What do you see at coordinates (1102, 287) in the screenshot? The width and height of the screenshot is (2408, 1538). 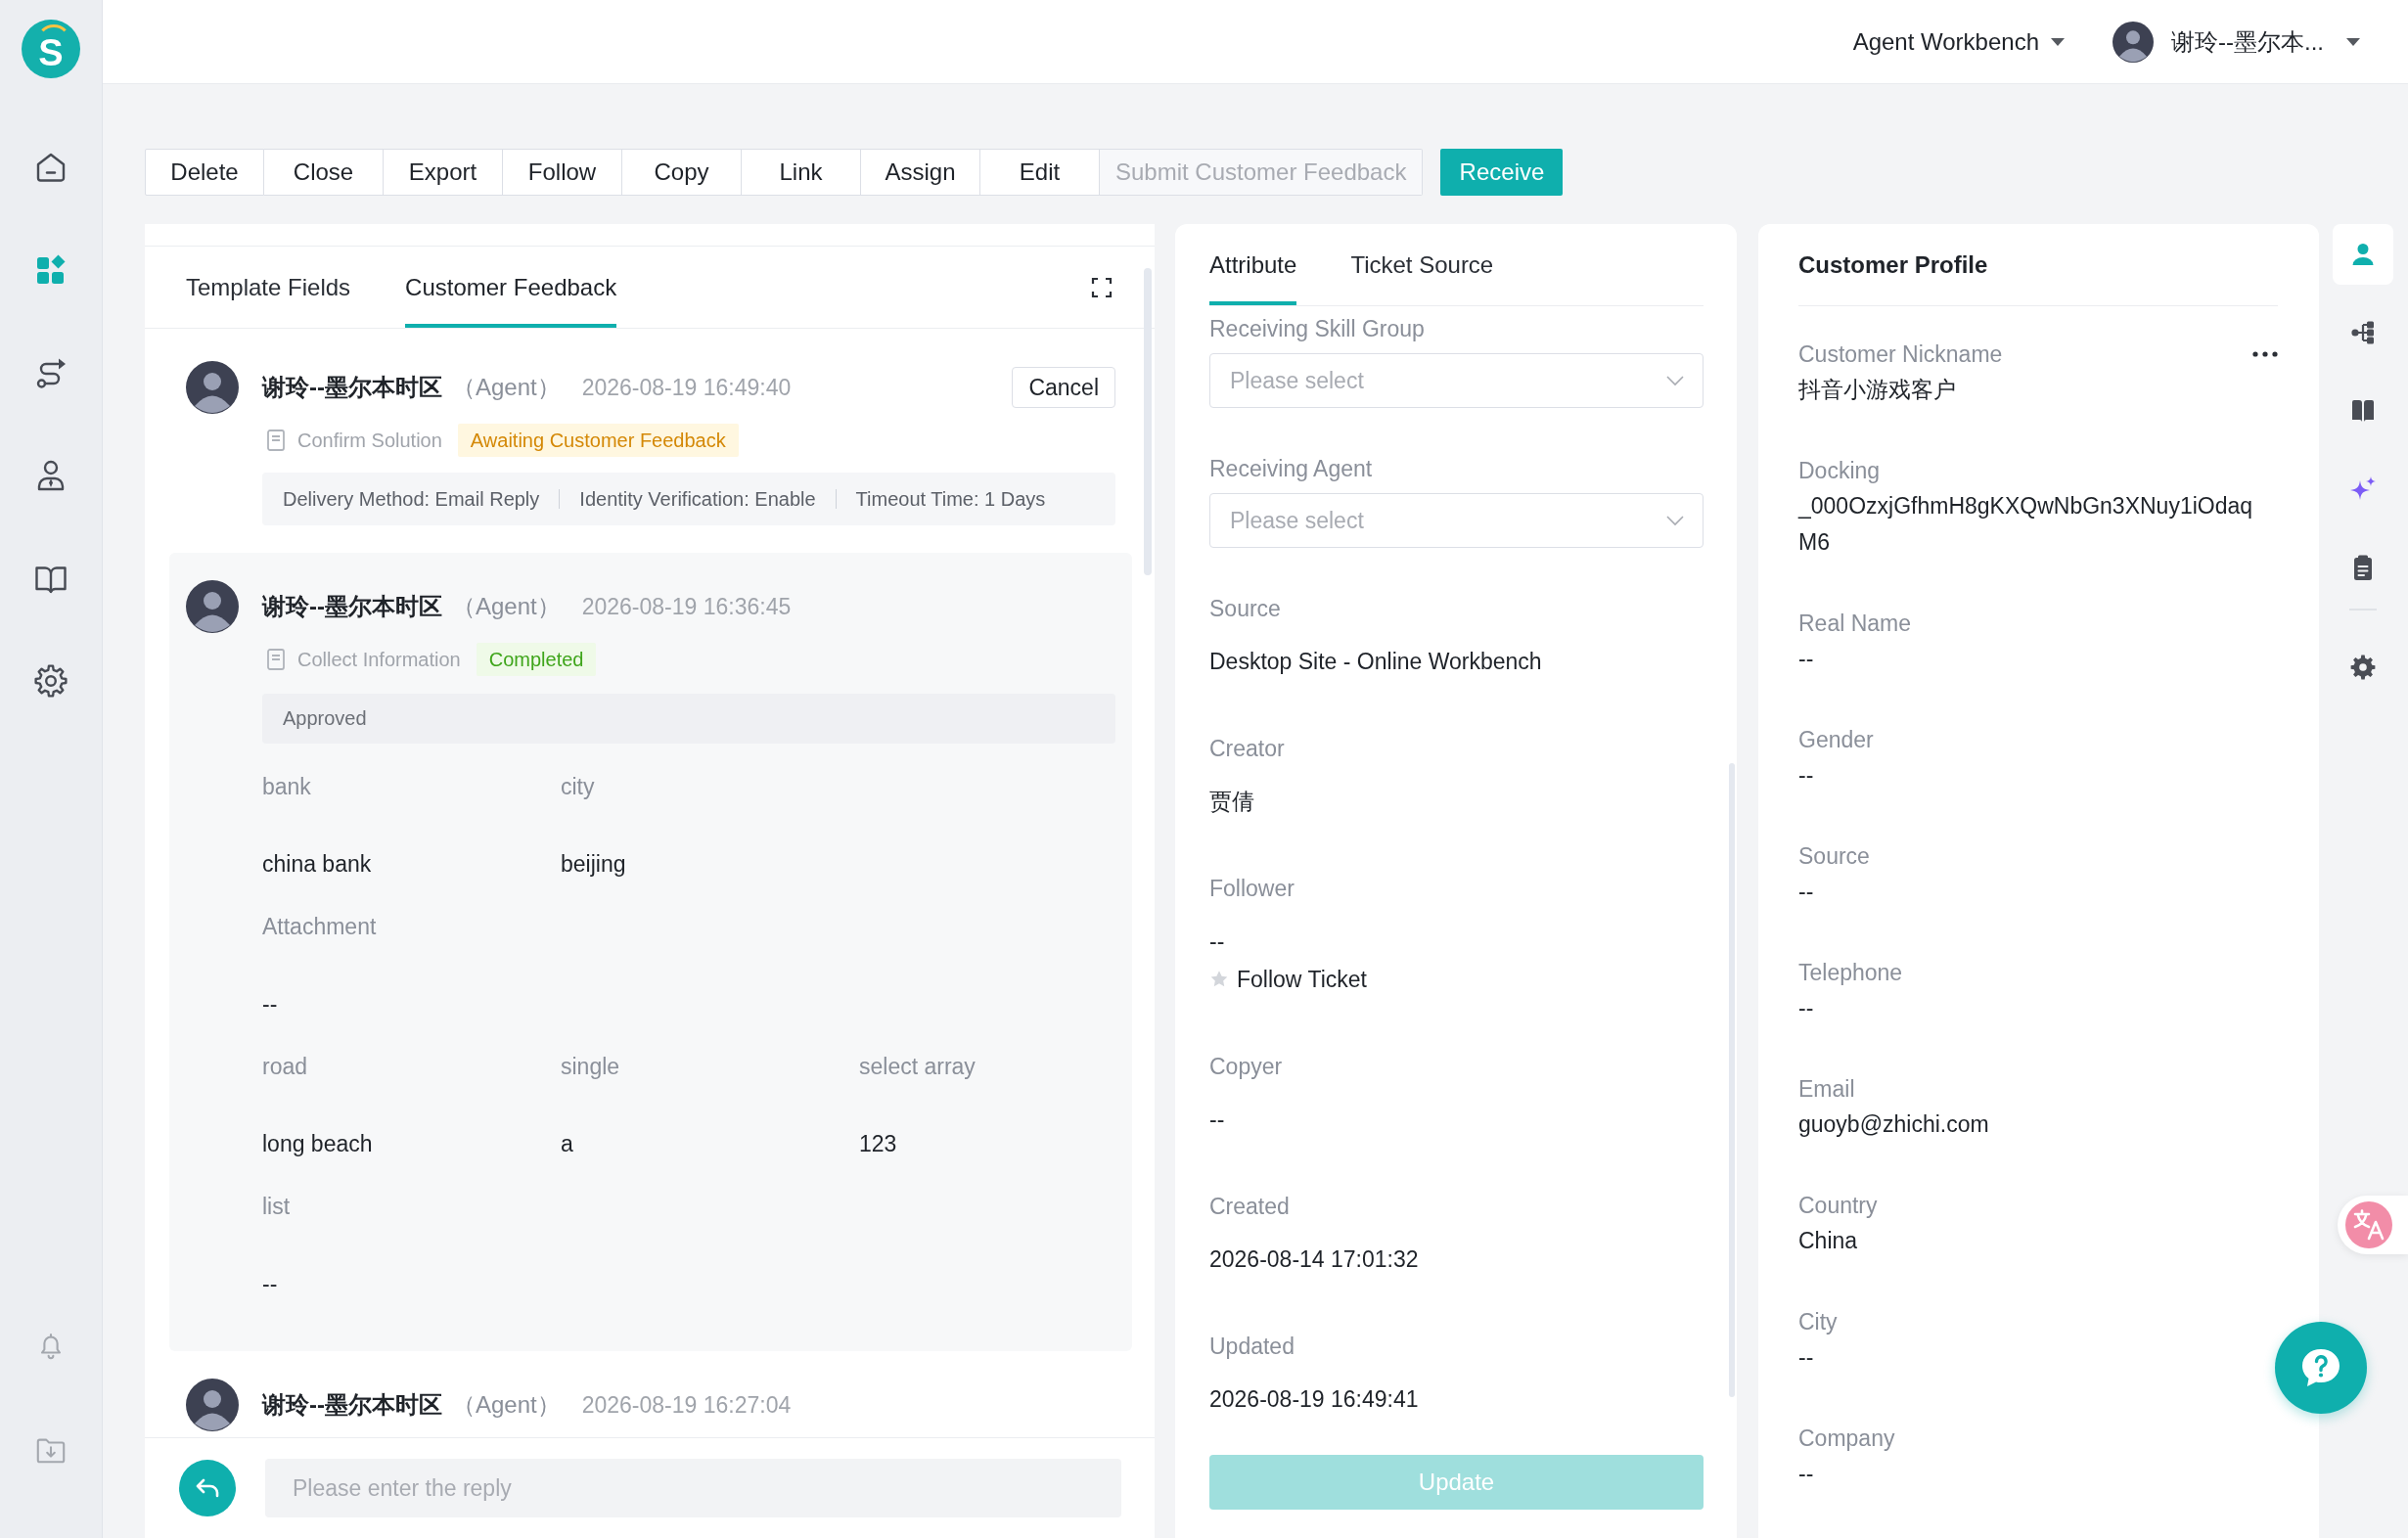 I see `fullscreen-icon` at bounding box center [1102, 287].